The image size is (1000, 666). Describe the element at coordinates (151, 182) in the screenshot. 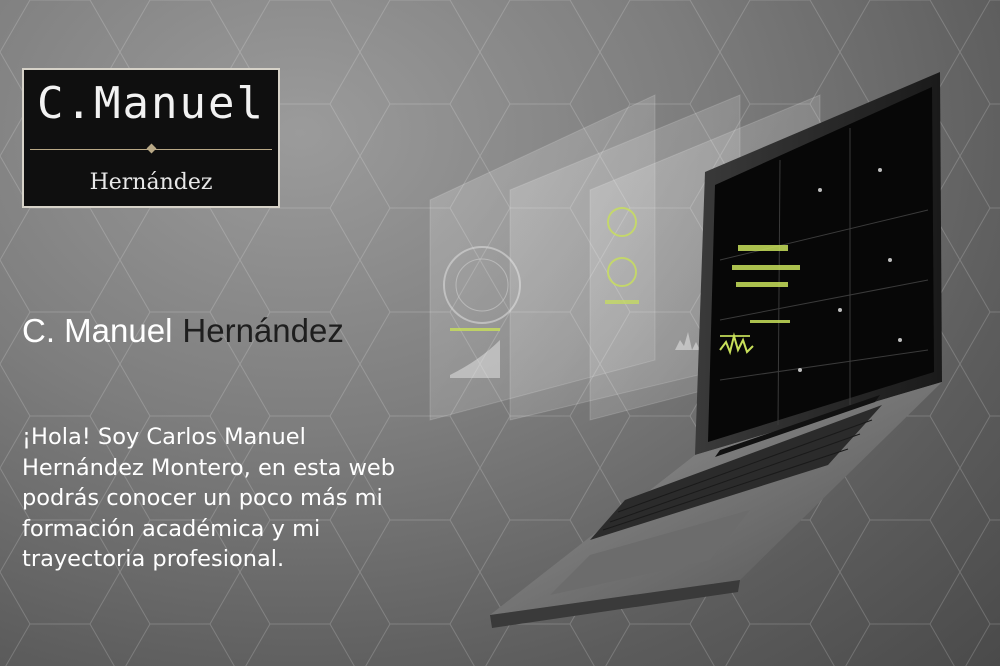

I see `logo-name-bottom: Hernández` at that location.